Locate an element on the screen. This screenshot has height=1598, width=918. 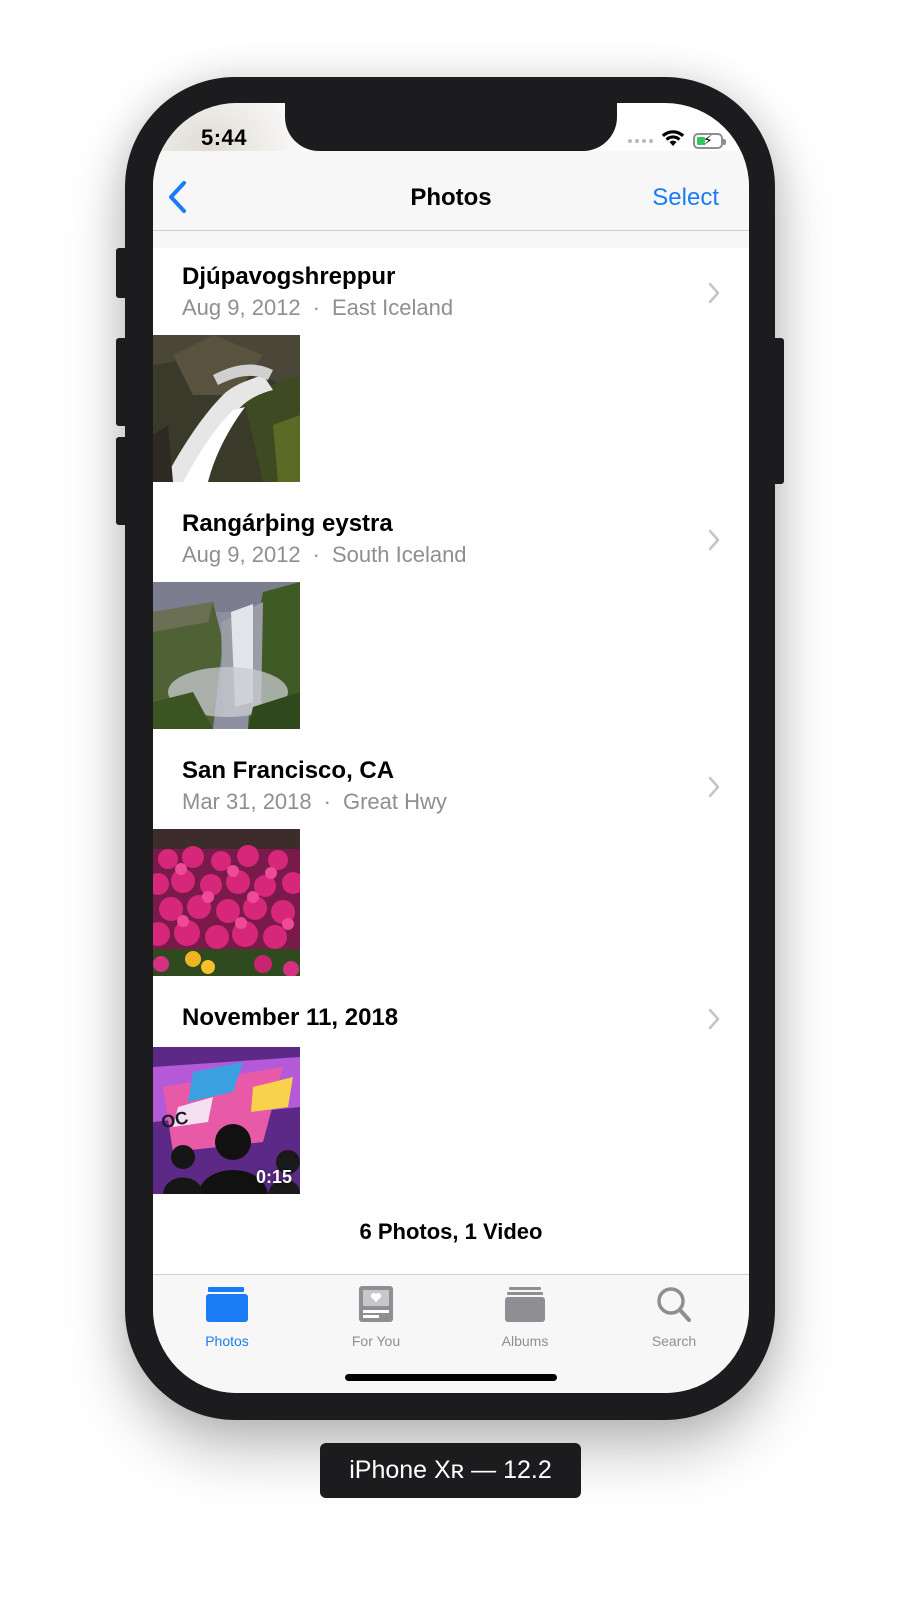
home-indicator is located at coordinates (451, 1377).